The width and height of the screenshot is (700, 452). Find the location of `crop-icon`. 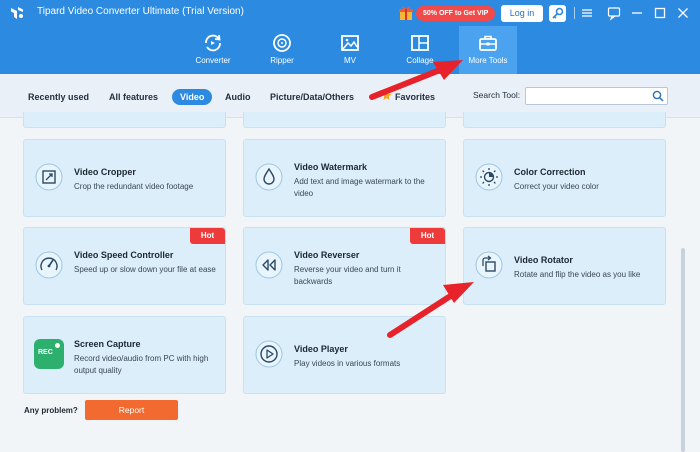

crop-icon is located at coordinates (49, 177).